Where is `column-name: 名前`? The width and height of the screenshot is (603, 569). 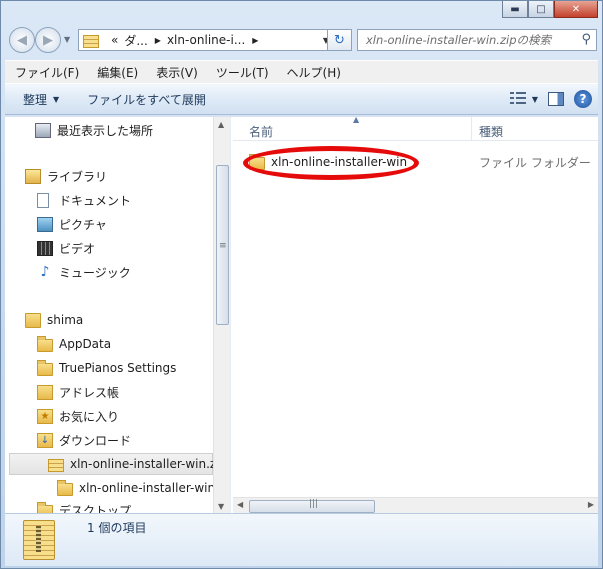
column-name: 名前 is located at coordinates (261, 131).